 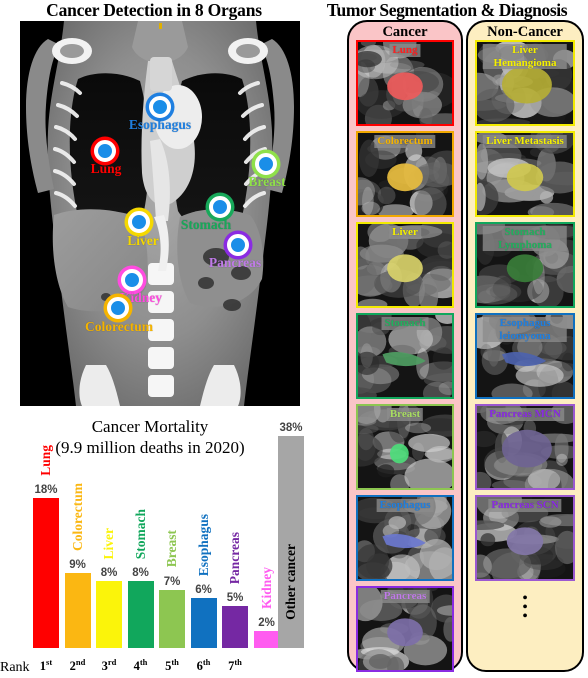 What do you see at coordinates (140, 664) in the screenshot?
I see `bar-rank-label: 4th` at bounding box center [140, 664].